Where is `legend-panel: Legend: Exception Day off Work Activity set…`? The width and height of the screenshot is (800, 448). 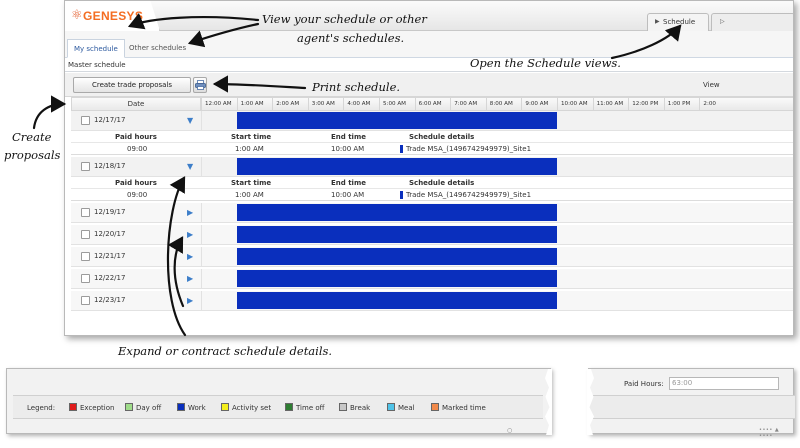 legend-panel: Legend: Exception Day off Work Activity set… is located at coordinates (279, 401).